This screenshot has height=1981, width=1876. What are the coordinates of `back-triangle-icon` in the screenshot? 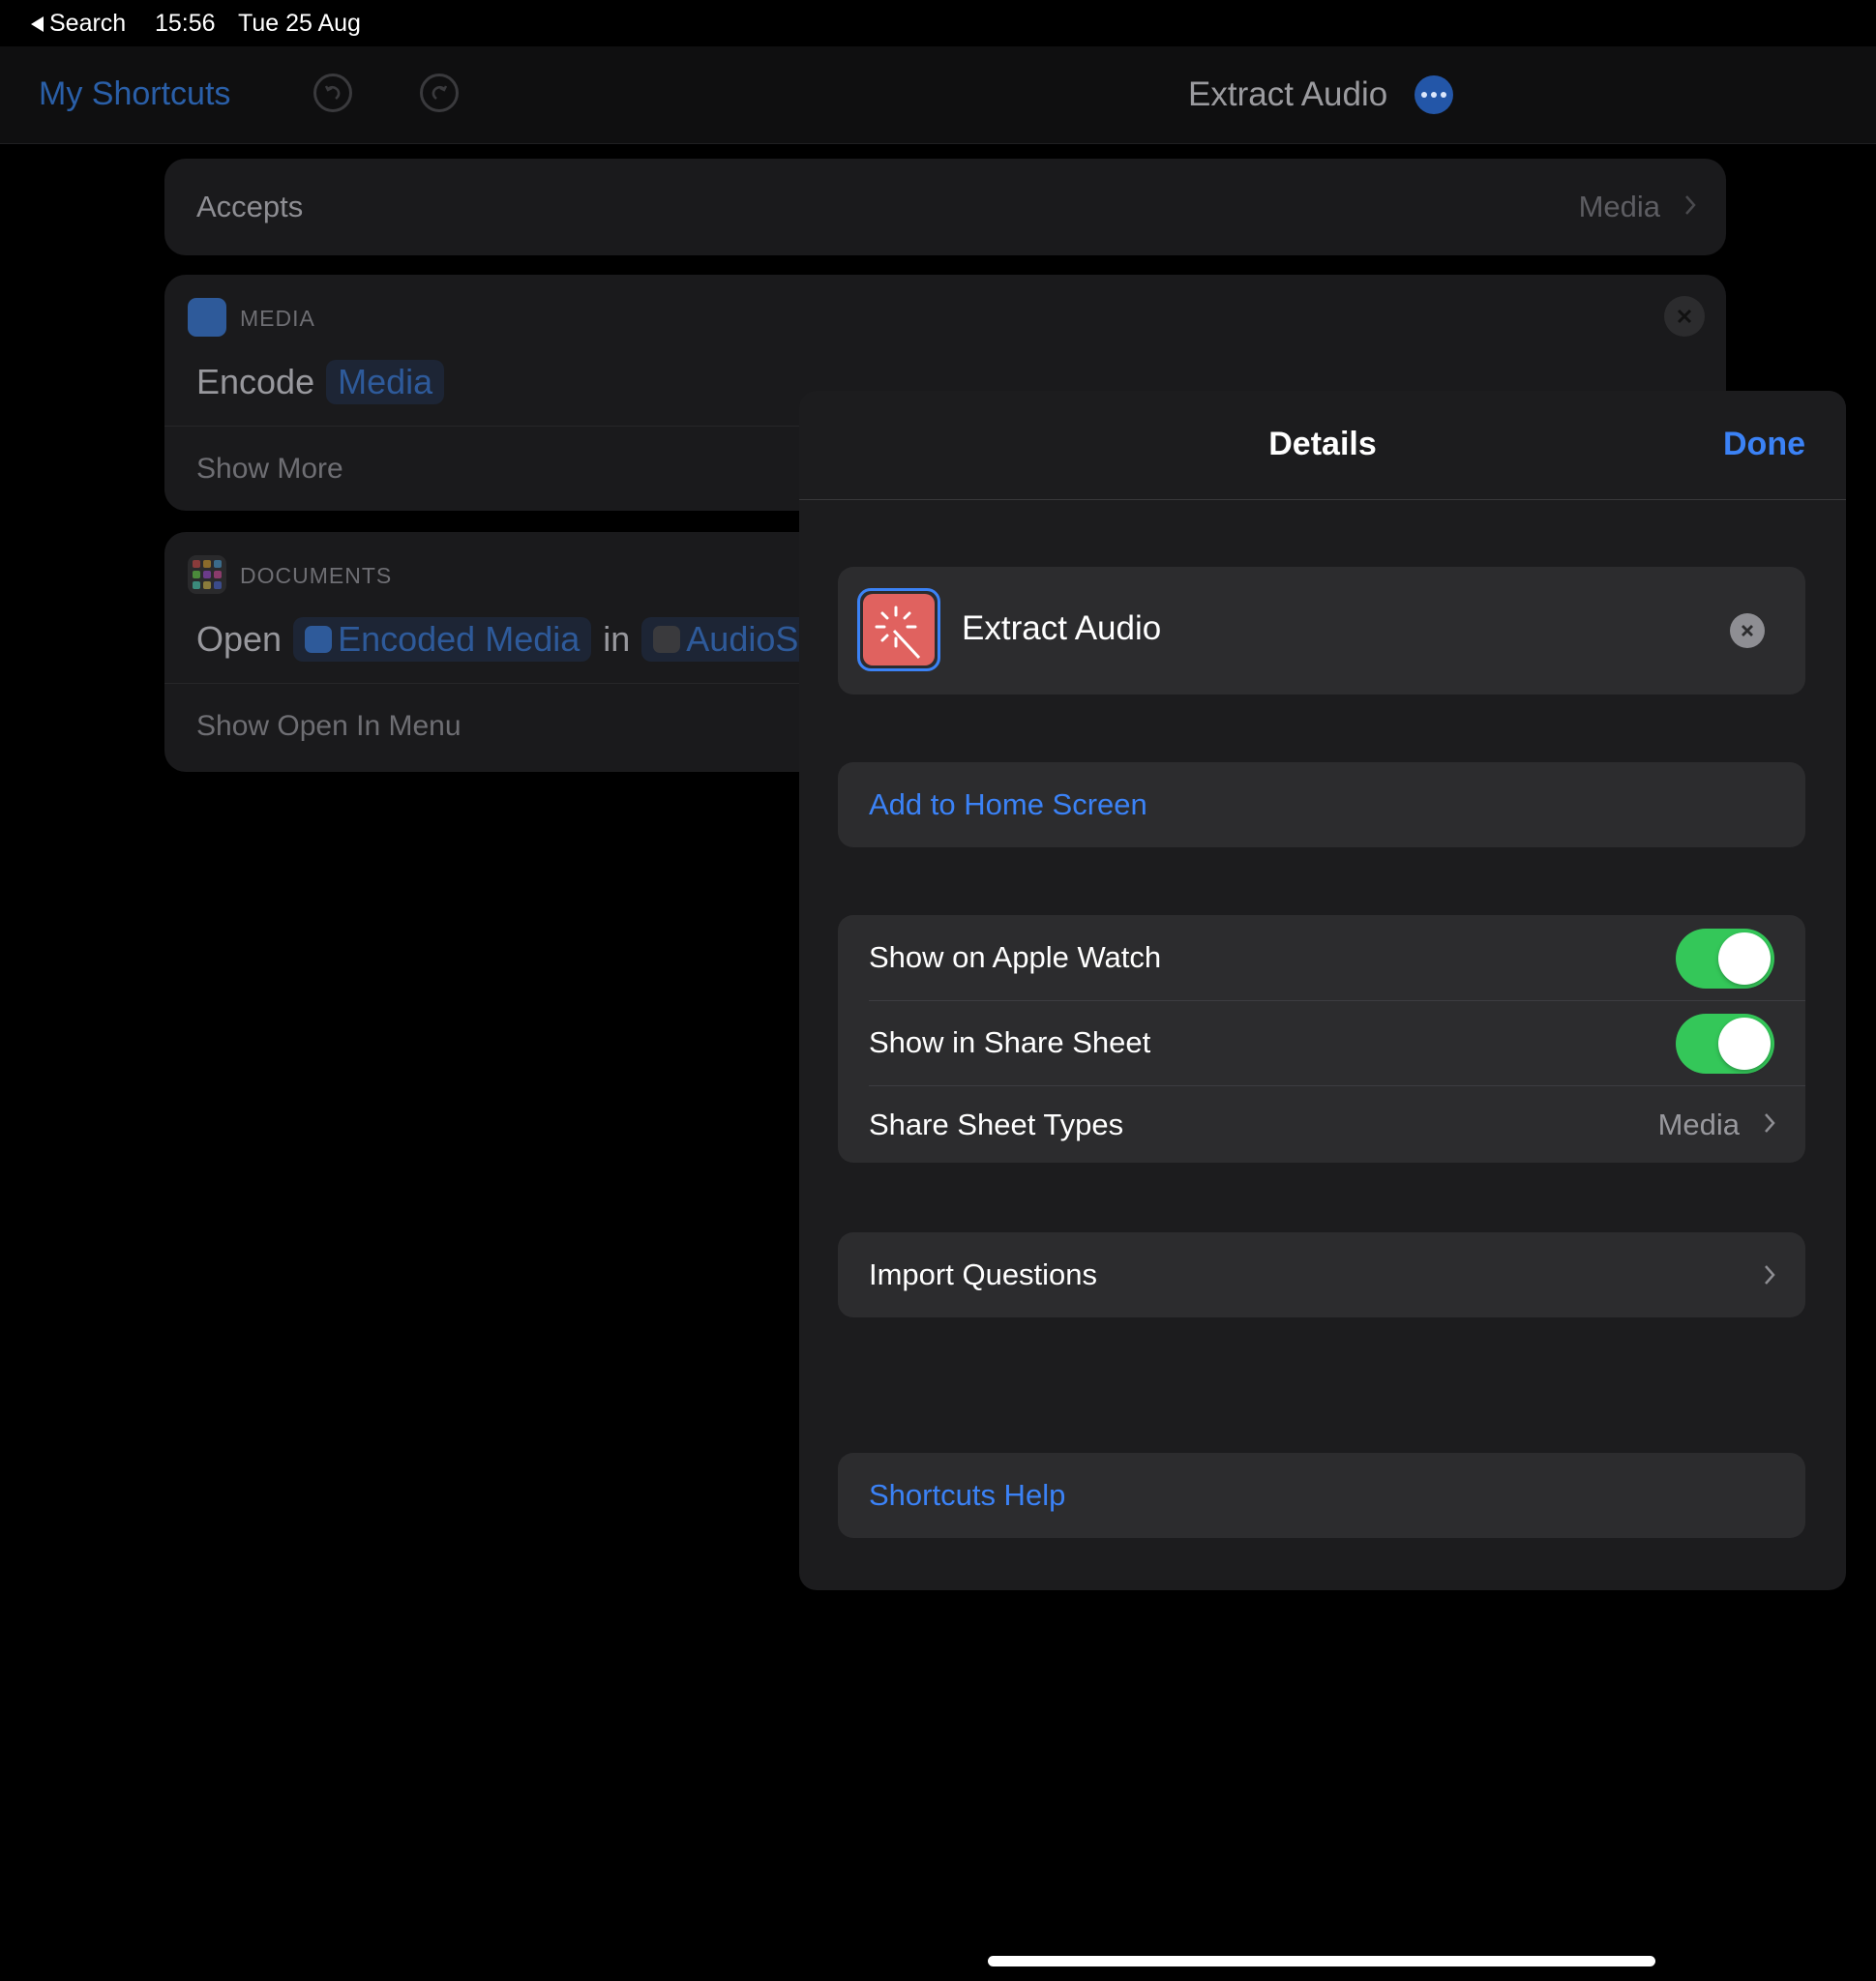 It's located at (37, 23).